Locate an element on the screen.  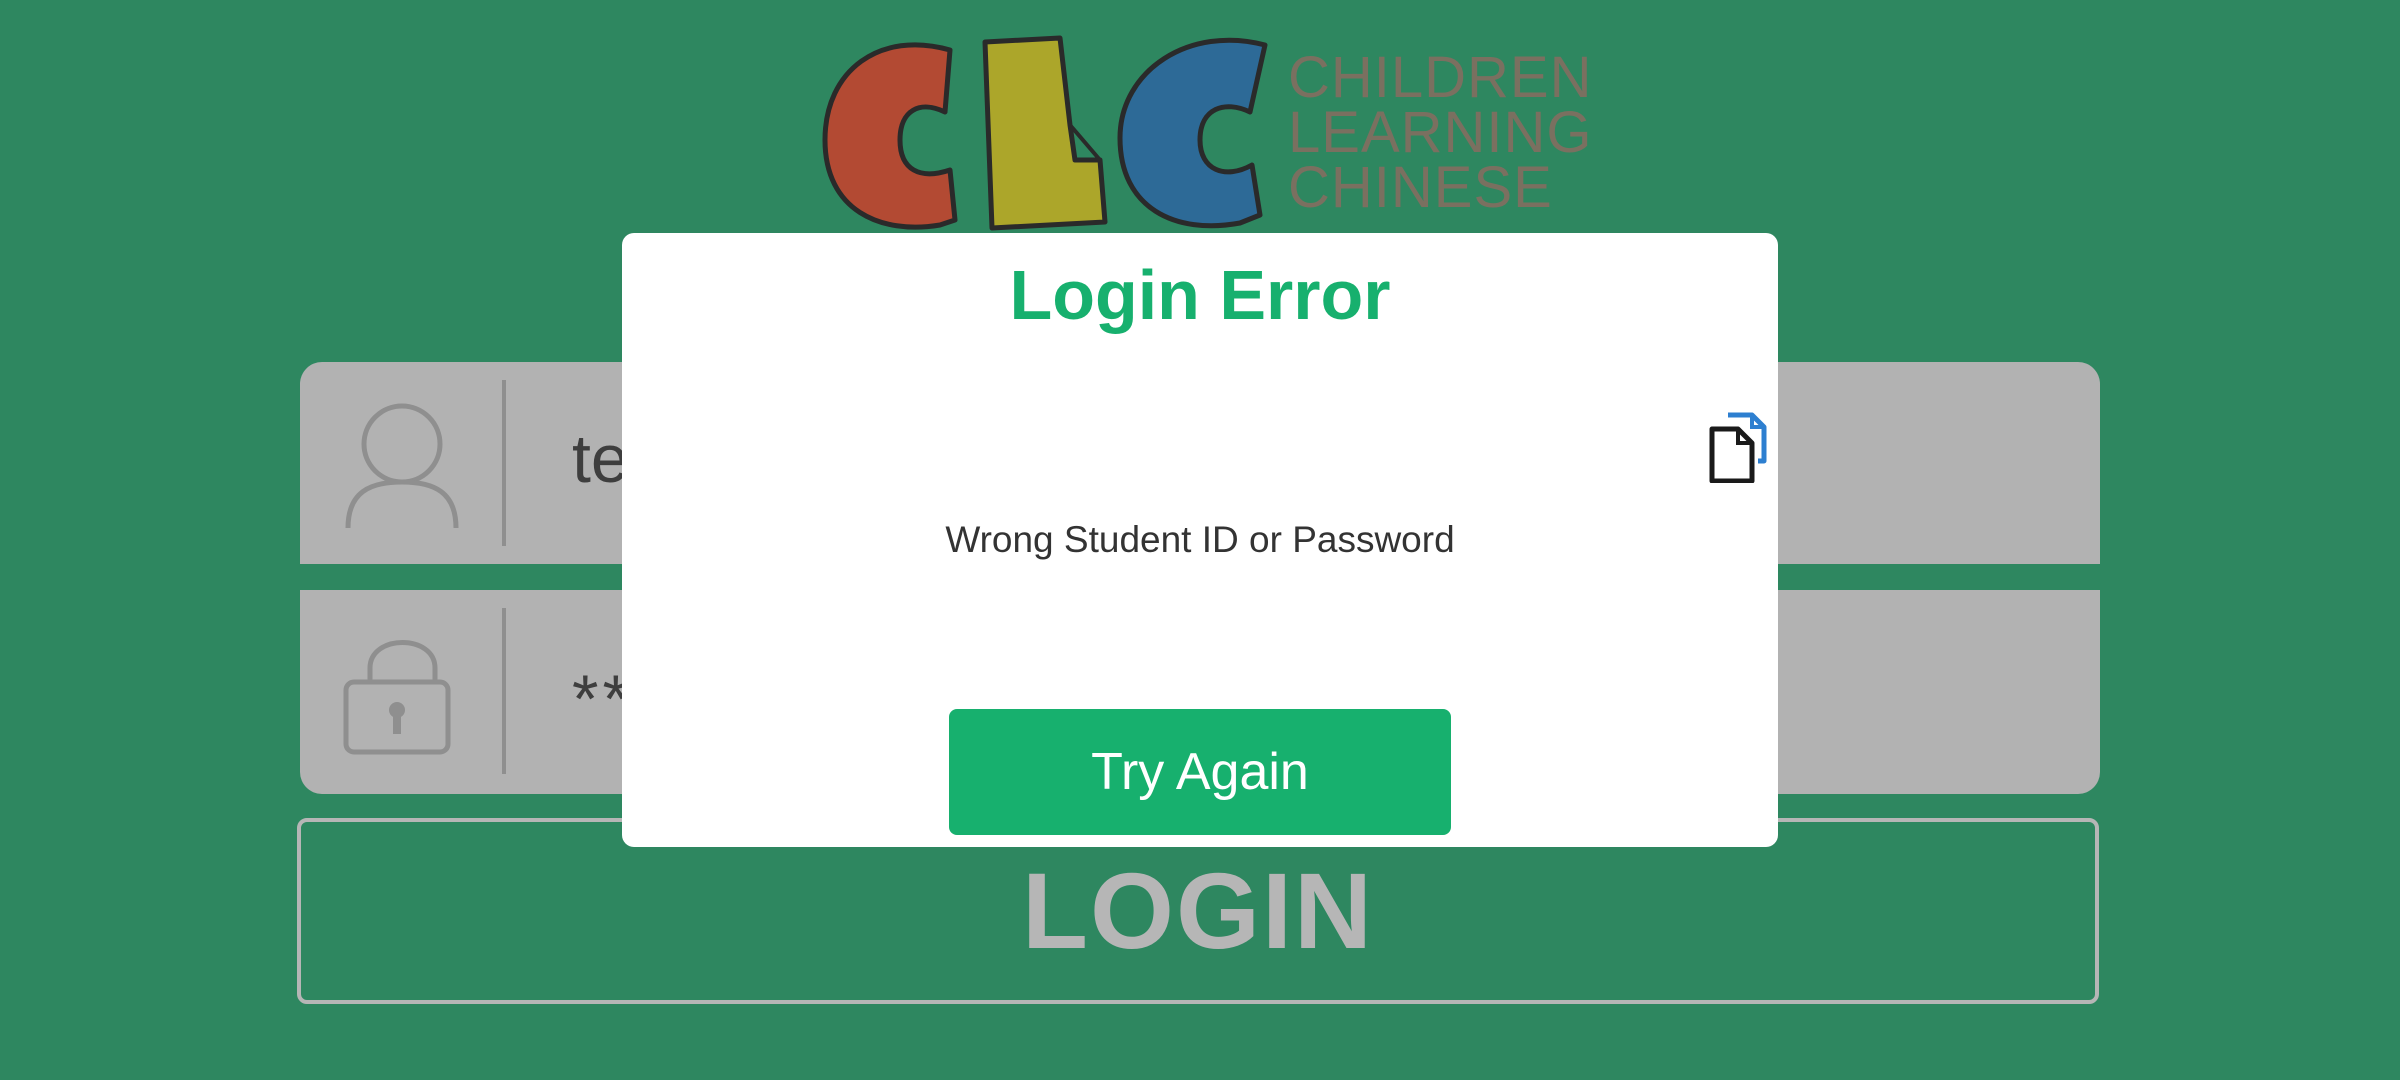
student-id-value: te is located at coordinates (600, 459).